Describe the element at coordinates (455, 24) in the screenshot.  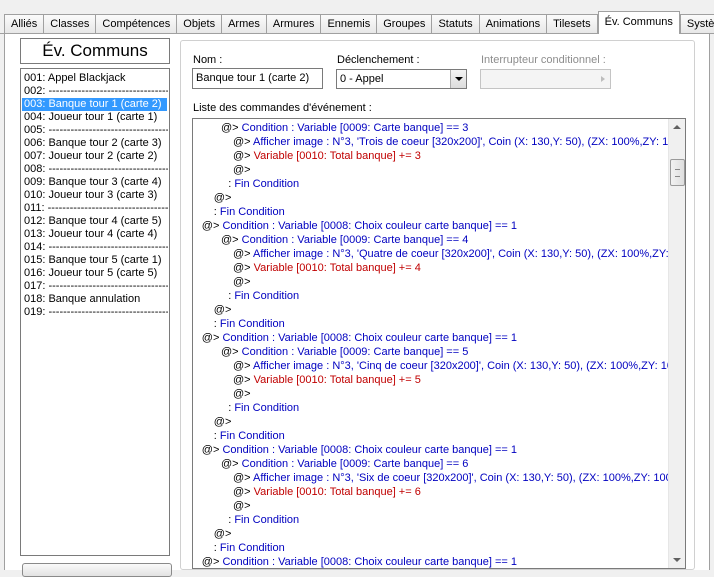
I see `tab-8: Statuts` at that location.